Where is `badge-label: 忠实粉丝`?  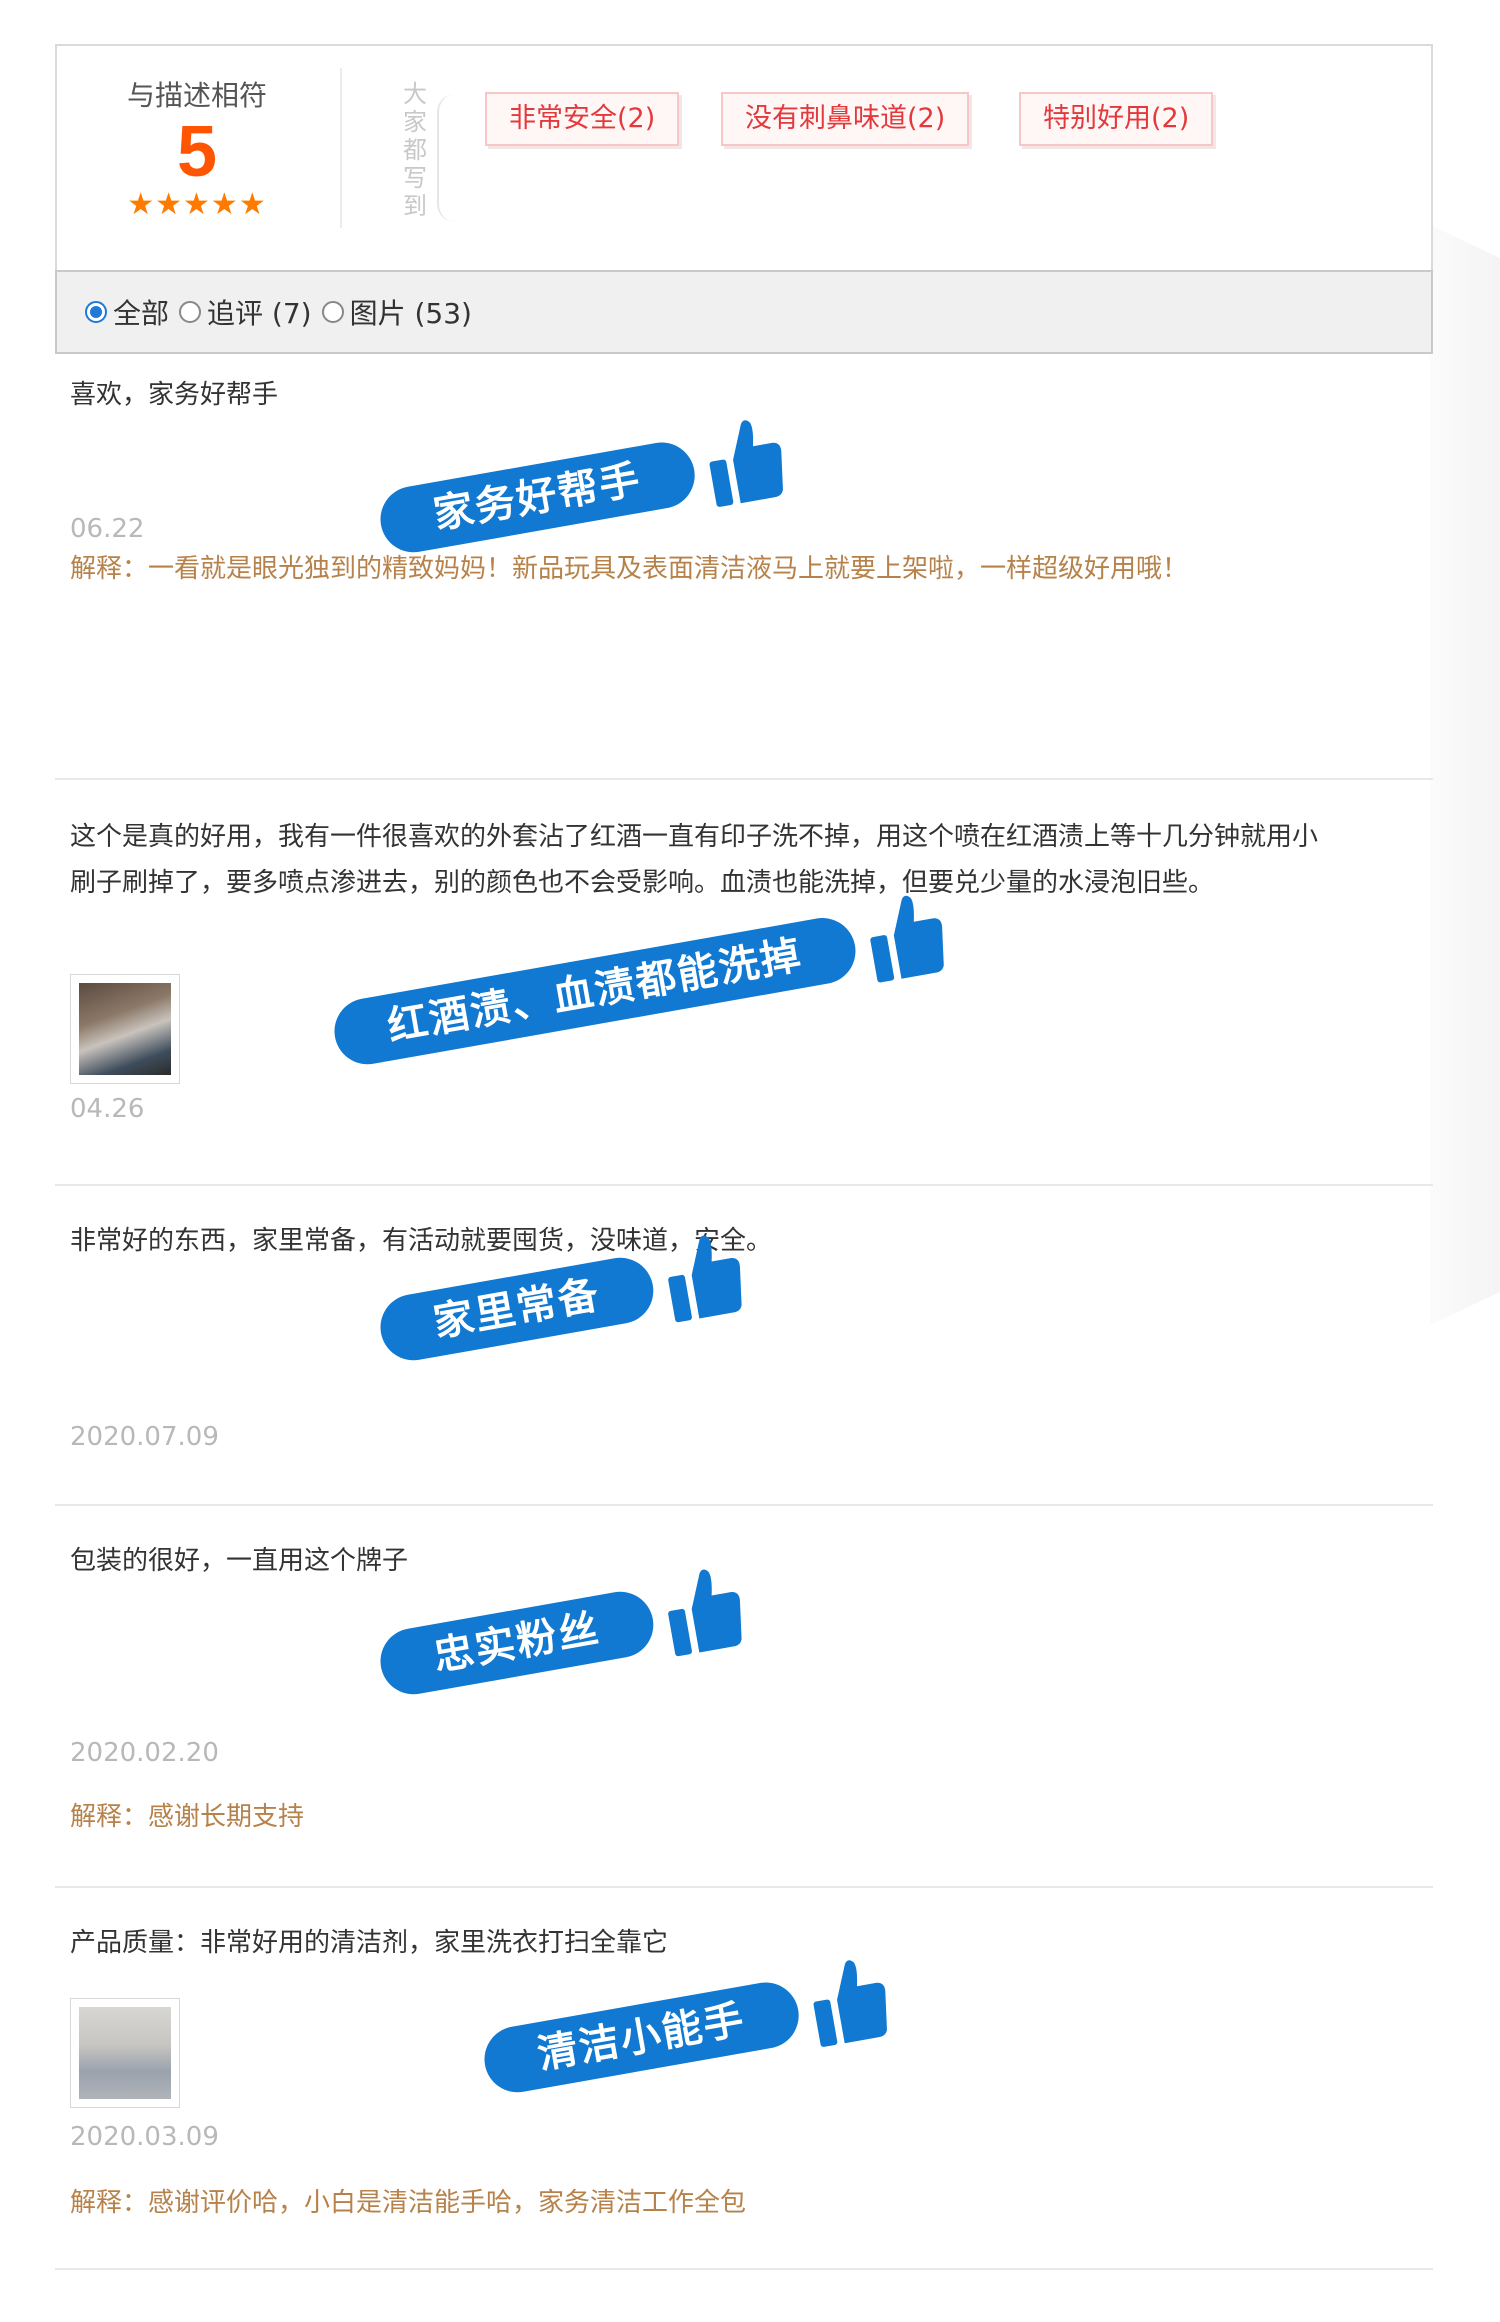
badge-label: 忠实粉丝 is located at coordinates (517, 1643).